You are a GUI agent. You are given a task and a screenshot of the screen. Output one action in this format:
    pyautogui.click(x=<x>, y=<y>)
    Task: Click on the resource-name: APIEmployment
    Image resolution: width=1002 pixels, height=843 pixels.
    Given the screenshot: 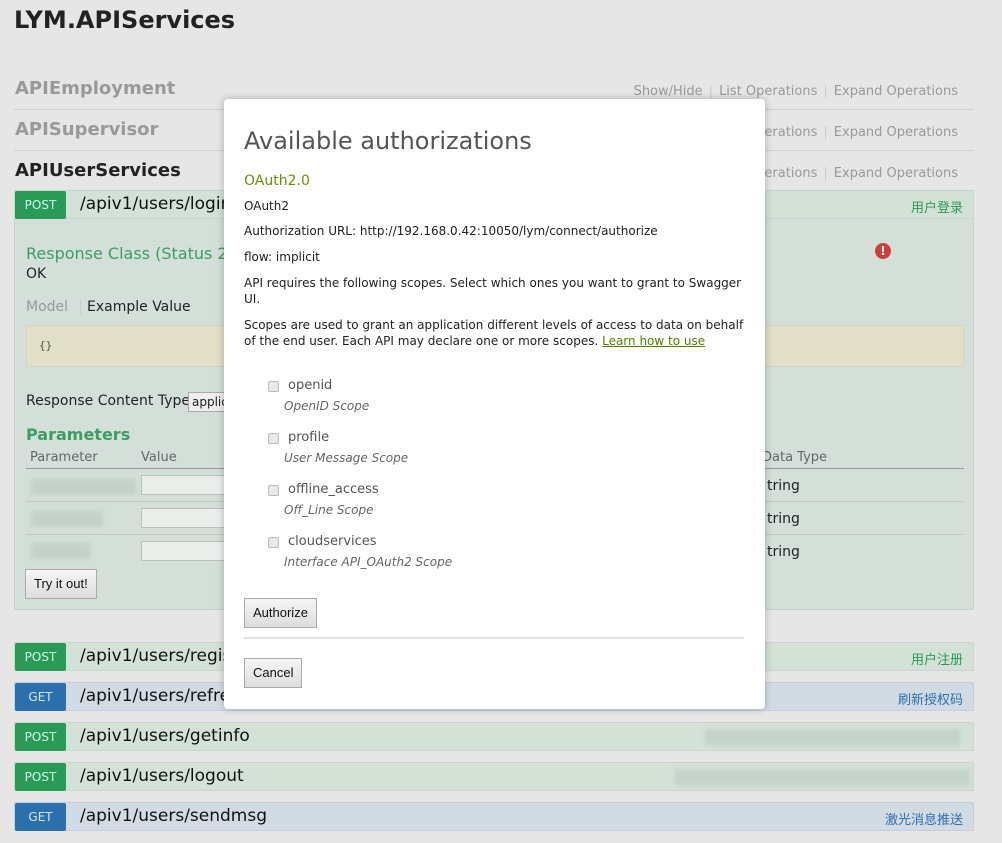 What is the action you would take?
    pyautogui.click(x=95, y=88)
    